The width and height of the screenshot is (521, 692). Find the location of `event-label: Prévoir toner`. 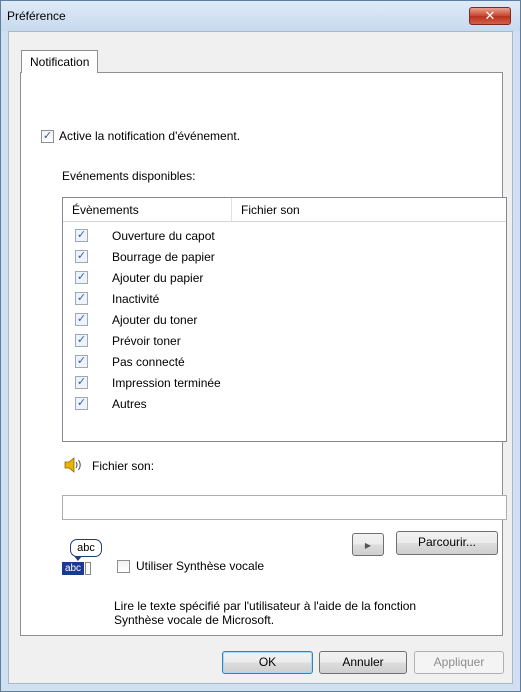

event-label: Prévoir toner is located at coordinates (146, 341).